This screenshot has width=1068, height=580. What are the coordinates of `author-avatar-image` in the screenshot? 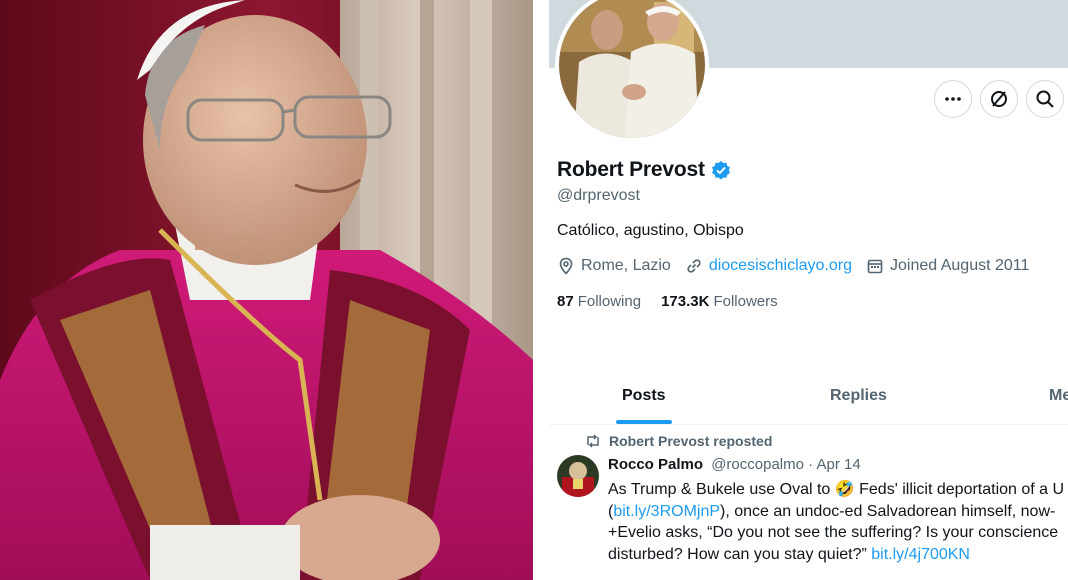 It's located at (578, 476).